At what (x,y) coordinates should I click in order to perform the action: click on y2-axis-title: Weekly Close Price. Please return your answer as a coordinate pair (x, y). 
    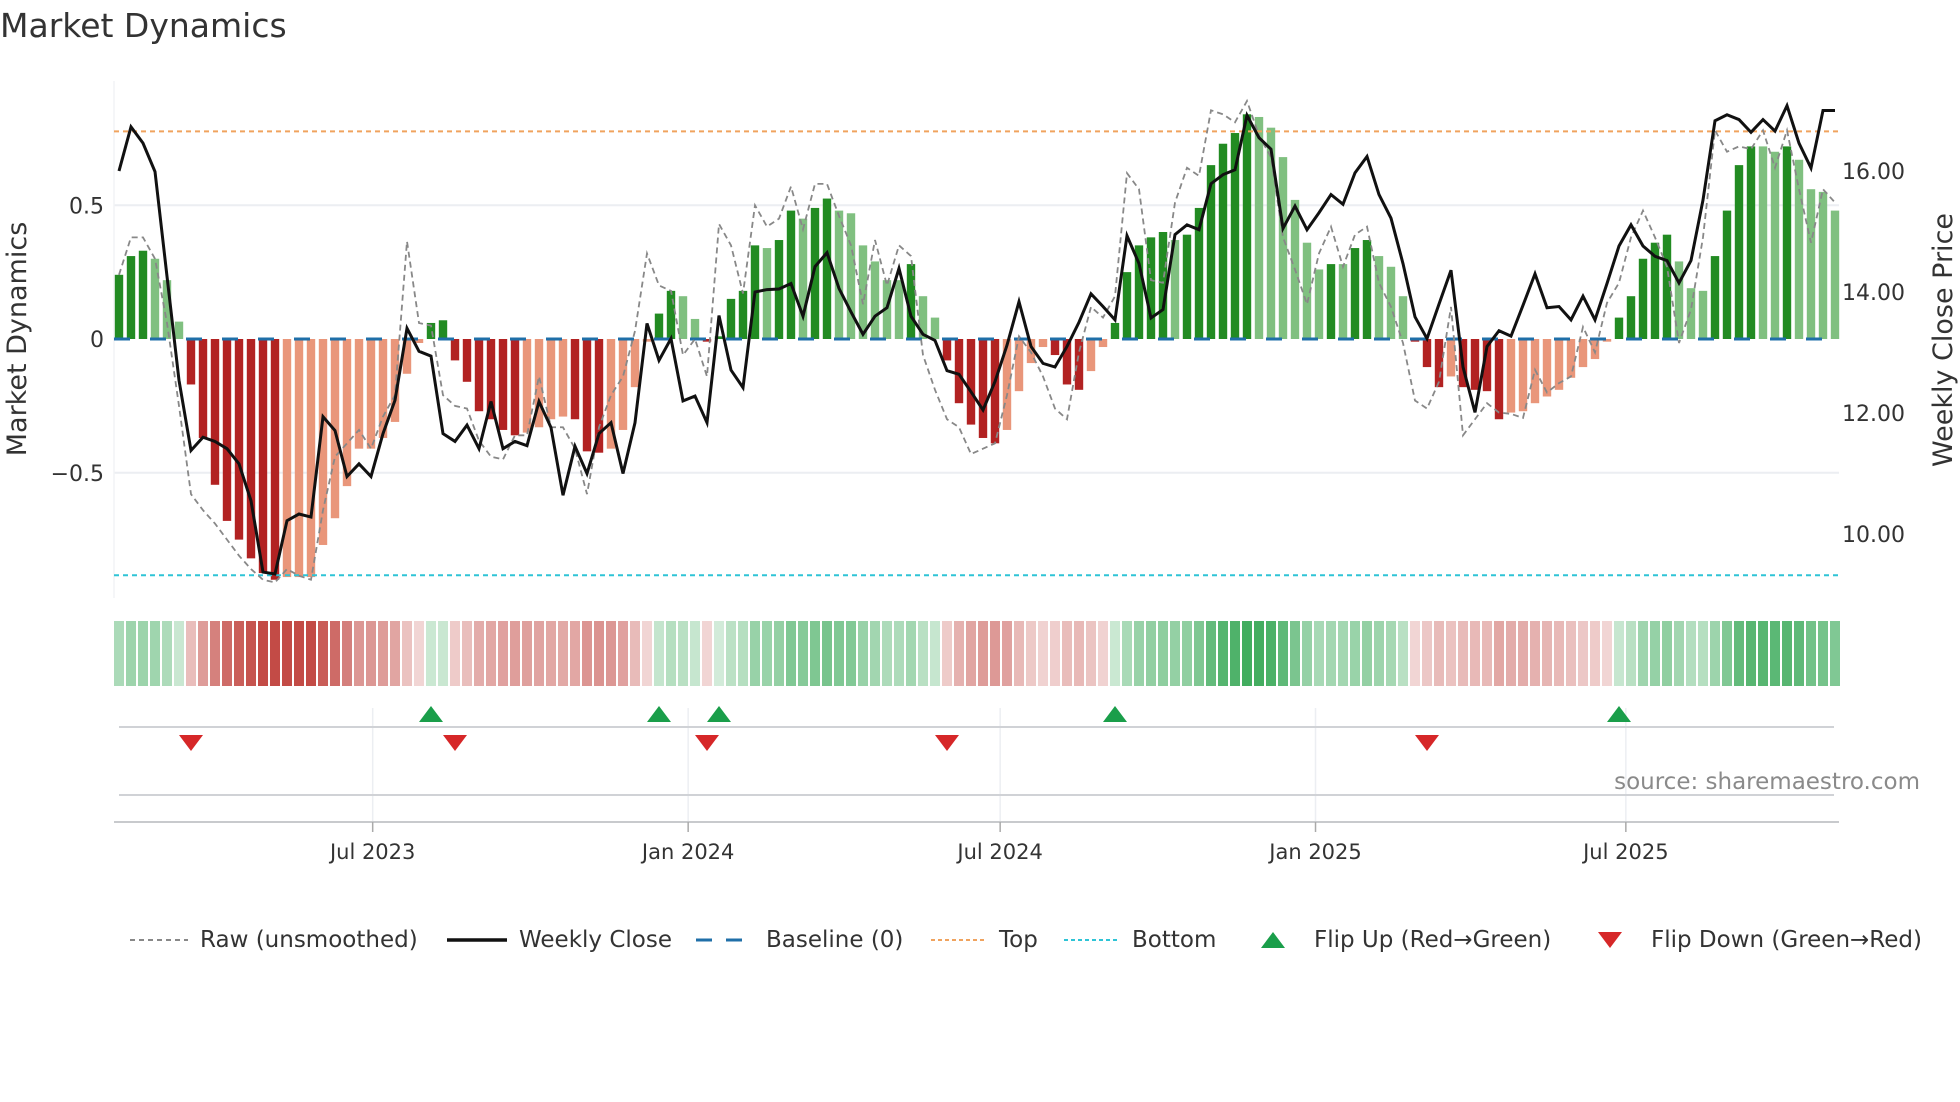
    Looking at the image, I should click on (1943, 340).